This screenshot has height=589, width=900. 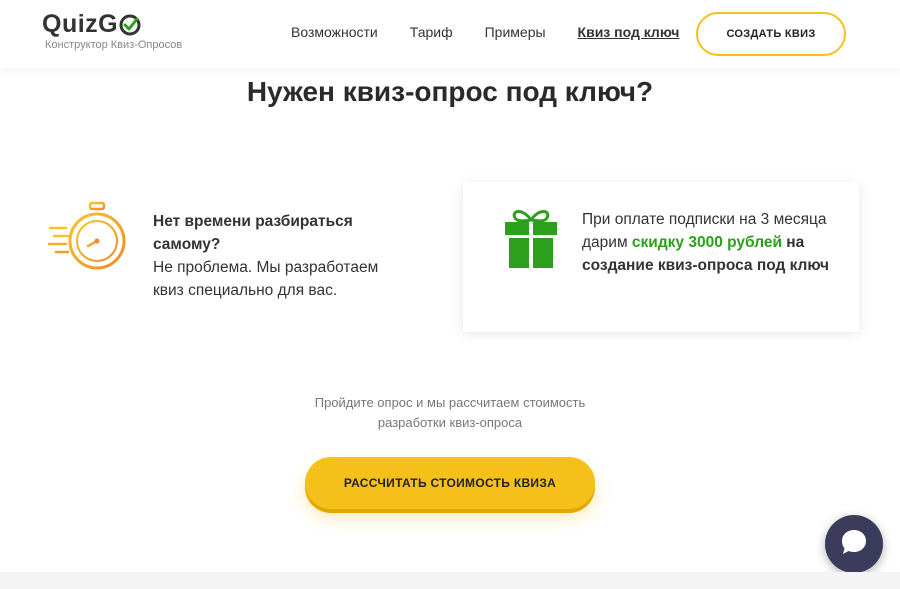 What do you see at coordinates (80, 24) in the screenshot?
I see `logo-text: QuizG` at bounding box center [80, 24].